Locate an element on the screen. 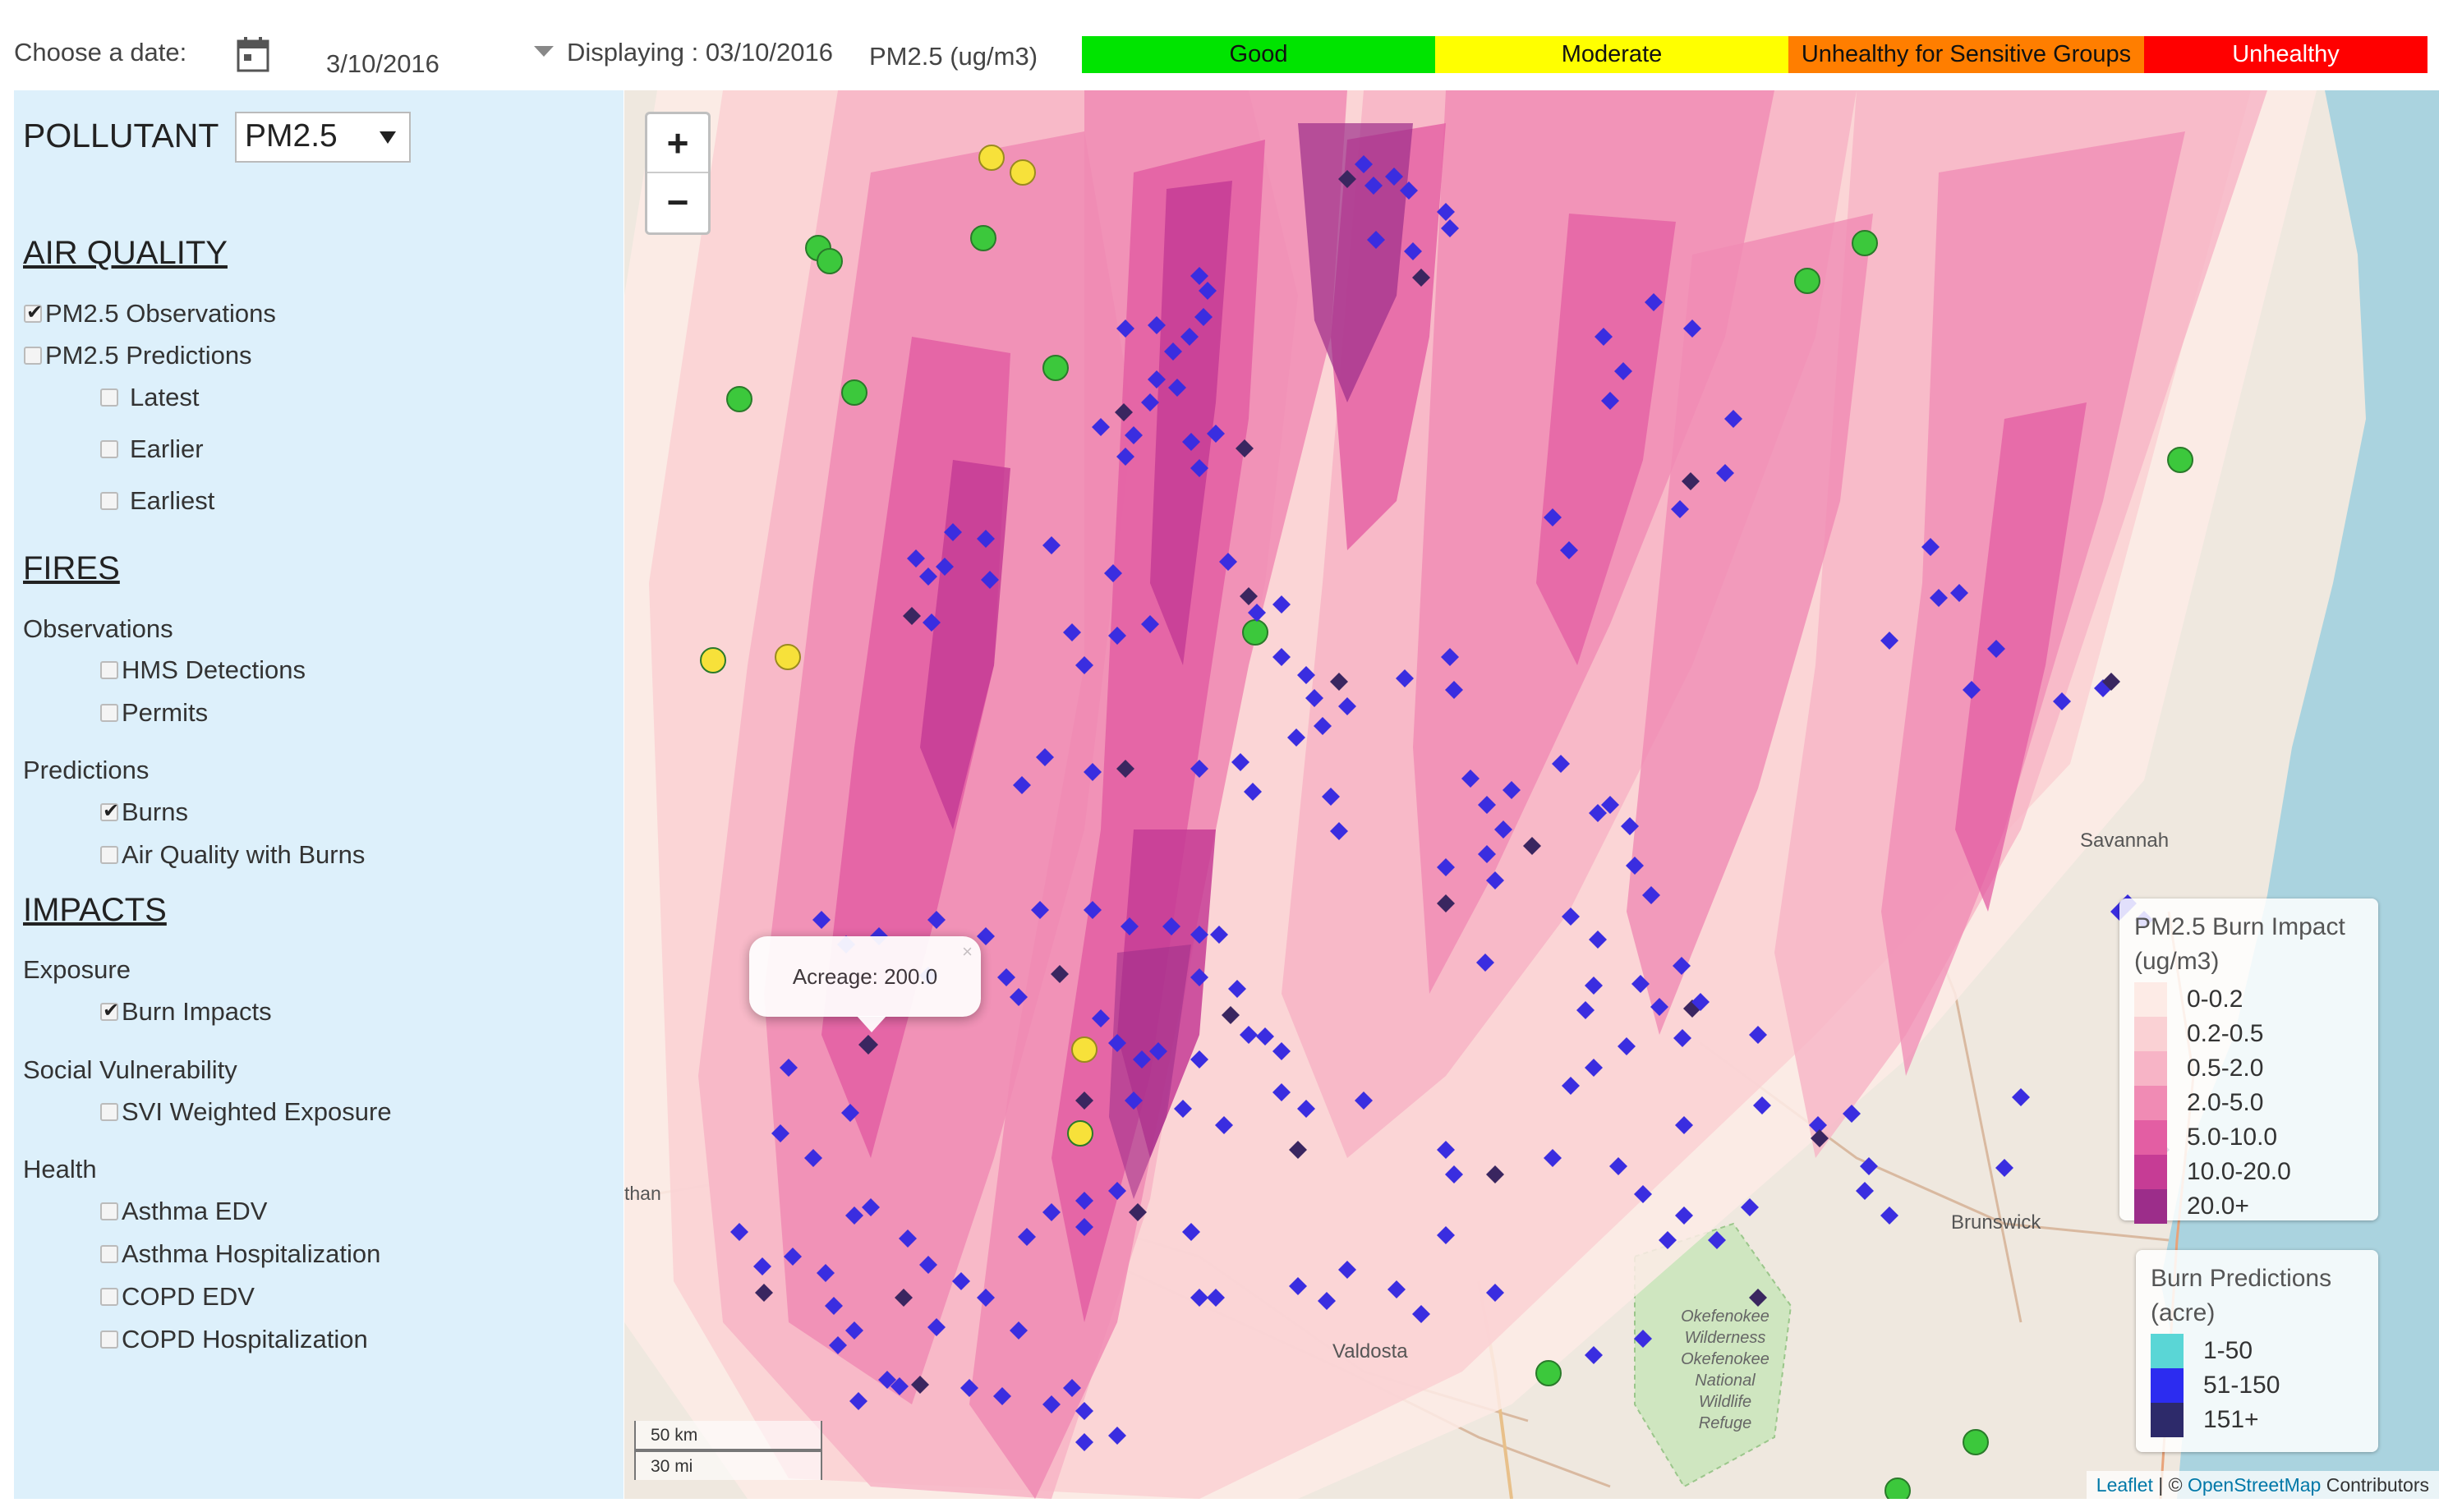  checkbox-earliest: Earliest is located at coordinates (157, 501).